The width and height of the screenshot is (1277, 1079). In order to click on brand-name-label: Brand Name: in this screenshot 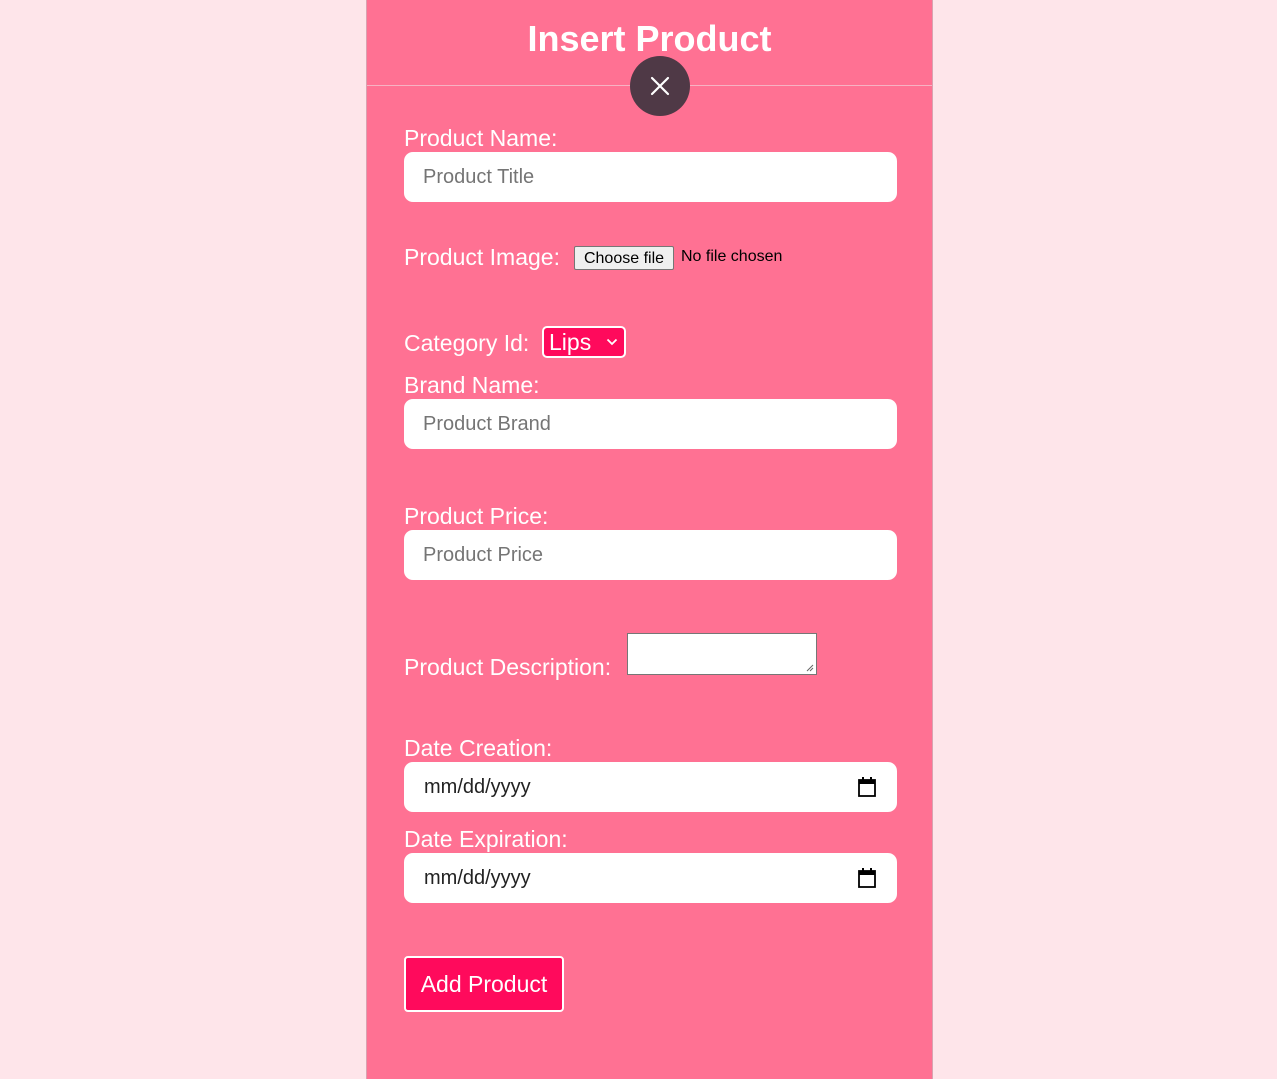, I will do `click(472, 385)`.